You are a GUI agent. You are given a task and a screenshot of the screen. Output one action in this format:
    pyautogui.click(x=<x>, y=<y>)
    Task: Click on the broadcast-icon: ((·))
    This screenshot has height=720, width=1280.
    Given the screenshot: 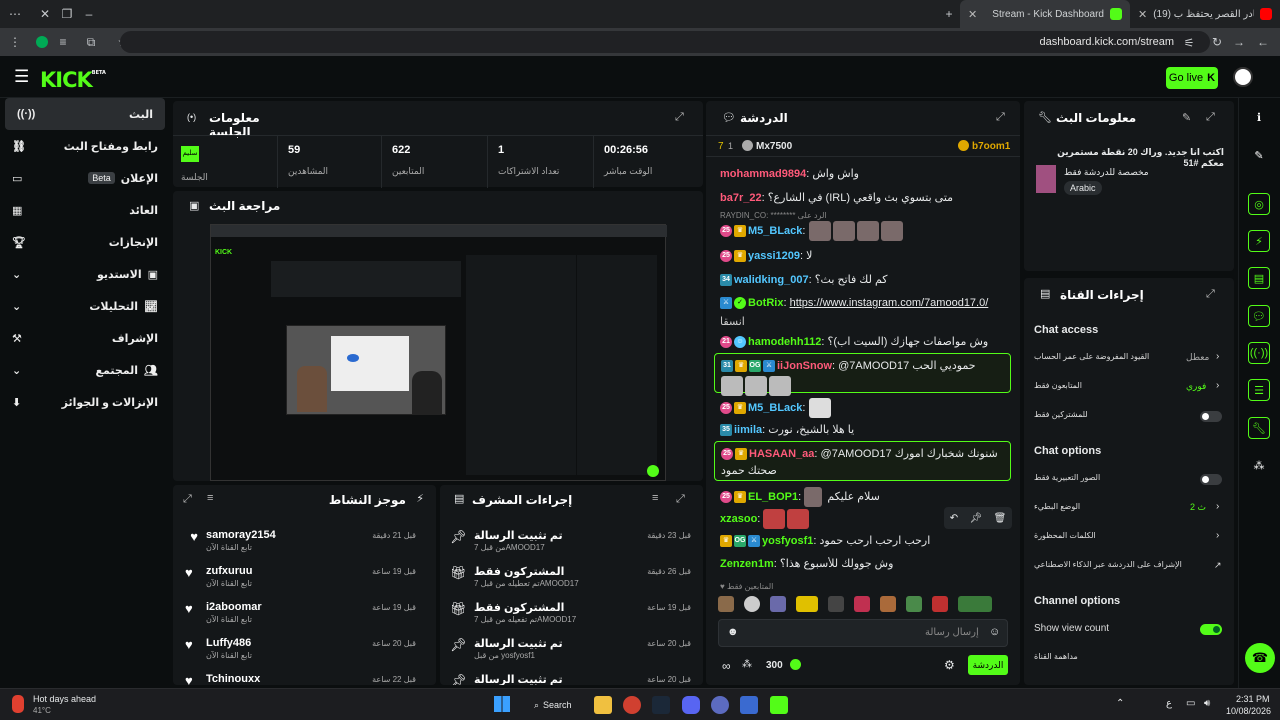 What is the action you would take?
    pyautogui.click(x=1259, y=353)
    